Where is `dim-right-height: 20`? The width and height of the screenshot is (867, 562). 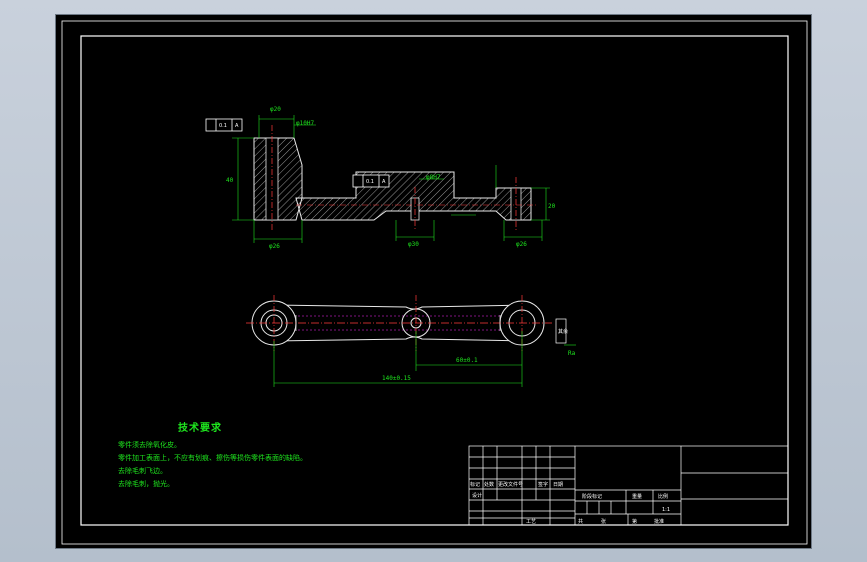
dim-right-height: 20 is located at coordinates (552, 206).